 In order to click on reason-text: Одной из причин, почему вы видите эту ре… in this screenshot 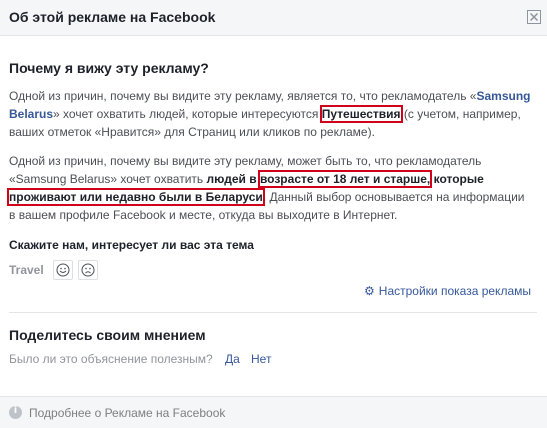, I will do `click(243, 96)`.